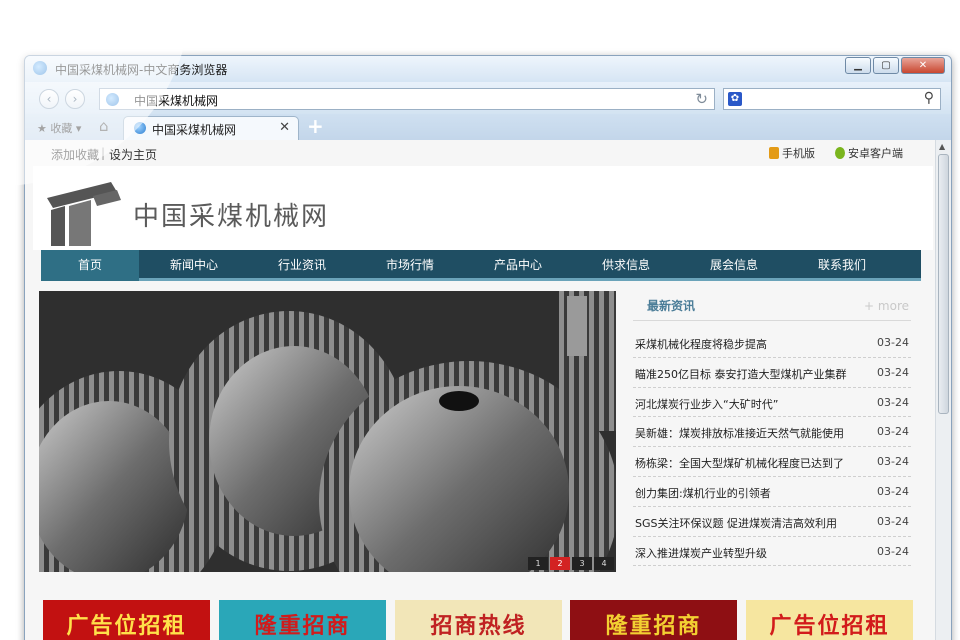 The height and width of the screenshot is (640, 960). I want to click on nav-exhibition: 展会信息, so click(734, 265).